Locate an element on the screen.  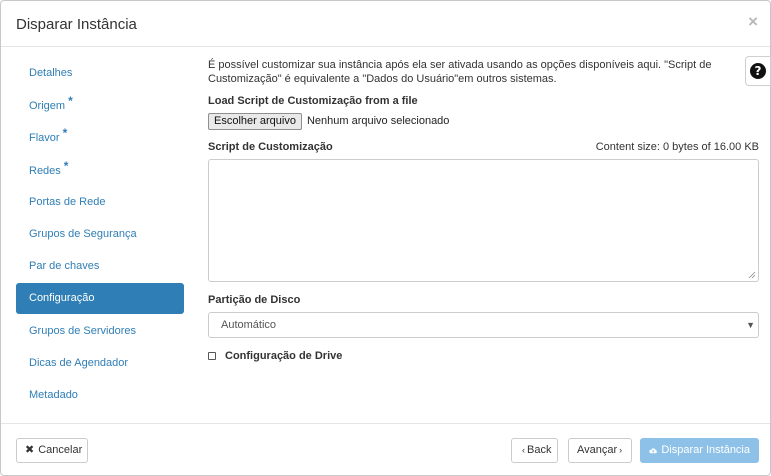
question-icon: ? is located at coordinates (758, 71).